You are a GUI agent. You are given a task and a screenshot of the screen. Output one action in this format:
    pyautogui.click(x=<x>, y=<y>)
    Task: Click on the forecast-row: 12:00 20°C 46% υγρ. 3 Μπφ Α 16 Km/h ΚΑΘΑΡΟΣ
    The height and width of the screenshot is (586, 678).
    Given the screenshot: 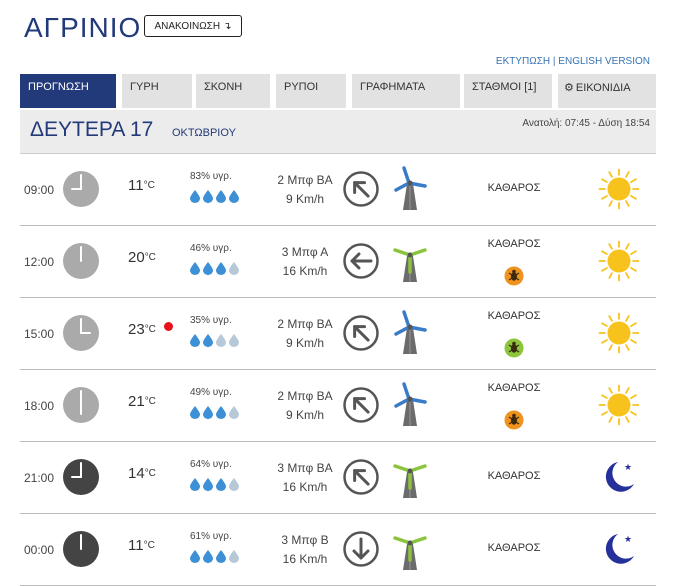 What is the action you would take?
    pyautogui.click(x=338, y=262)
    